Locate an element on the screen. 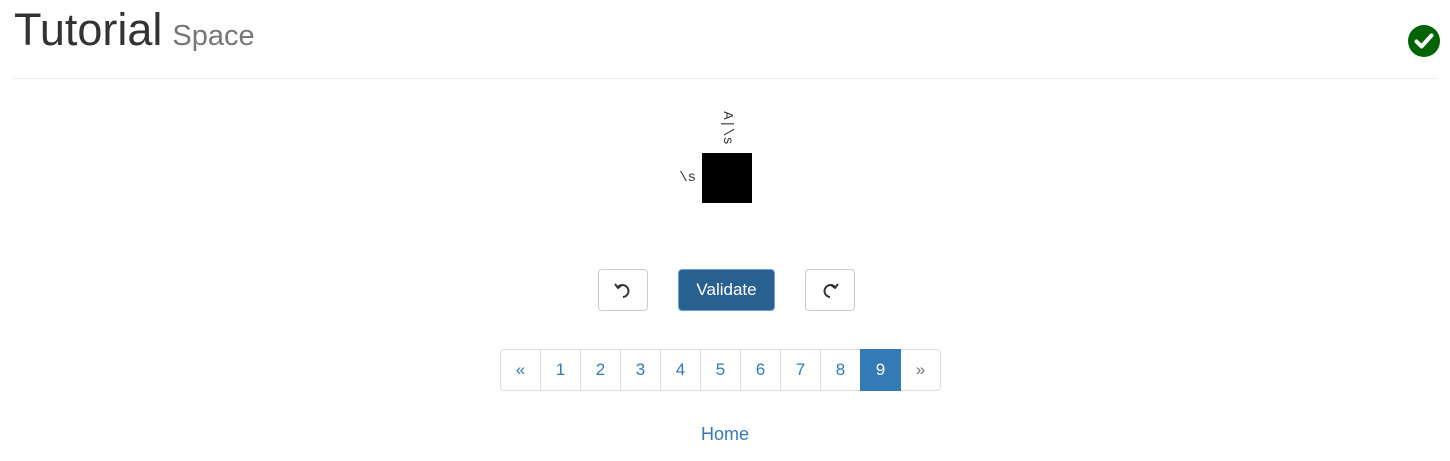 The width and height of the screenshot is (1450, 461). home-link: Home is located at coordinates (725, 434).